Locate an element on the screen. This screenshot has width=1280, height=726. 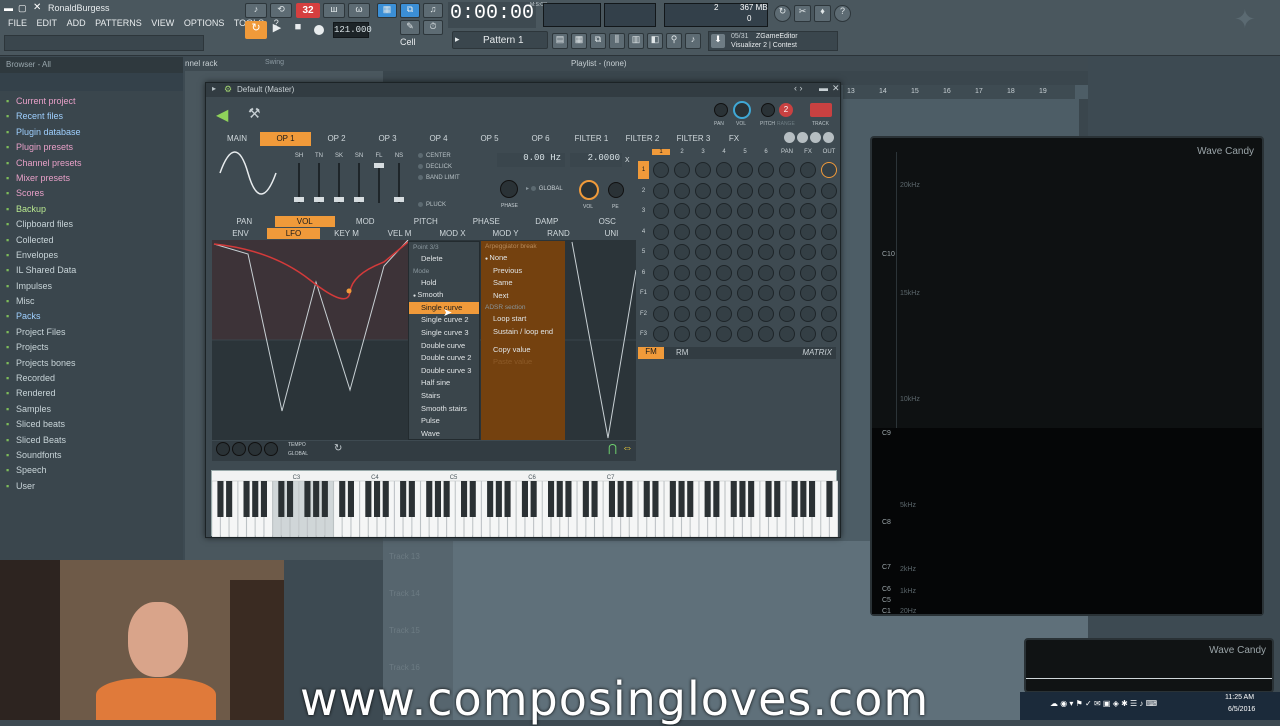
menu-item-wave: Wave is located at coordinates (444, 434).